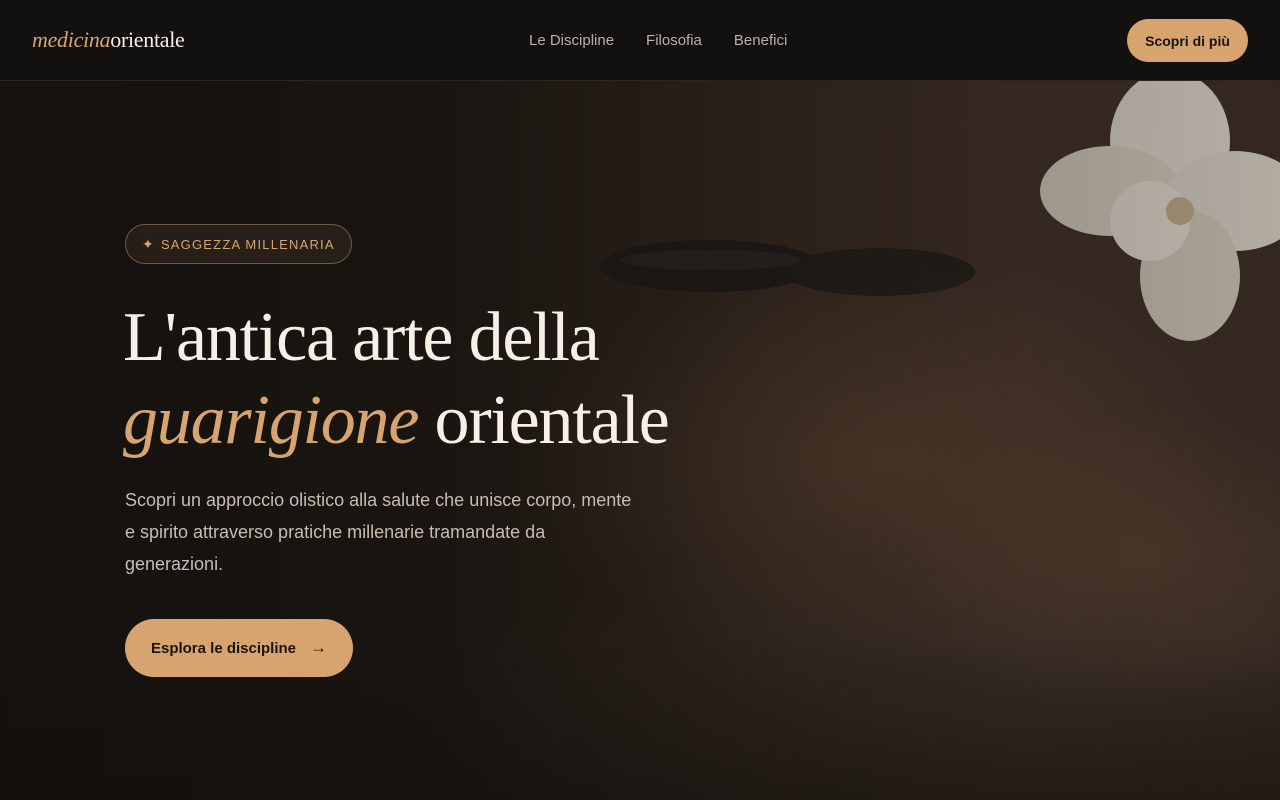 This screenshot has height=800, width=1280. Describe the element at coordinates (760, 41) in the screenshot. I see `nav-link-benefici: Benefici` at that location.